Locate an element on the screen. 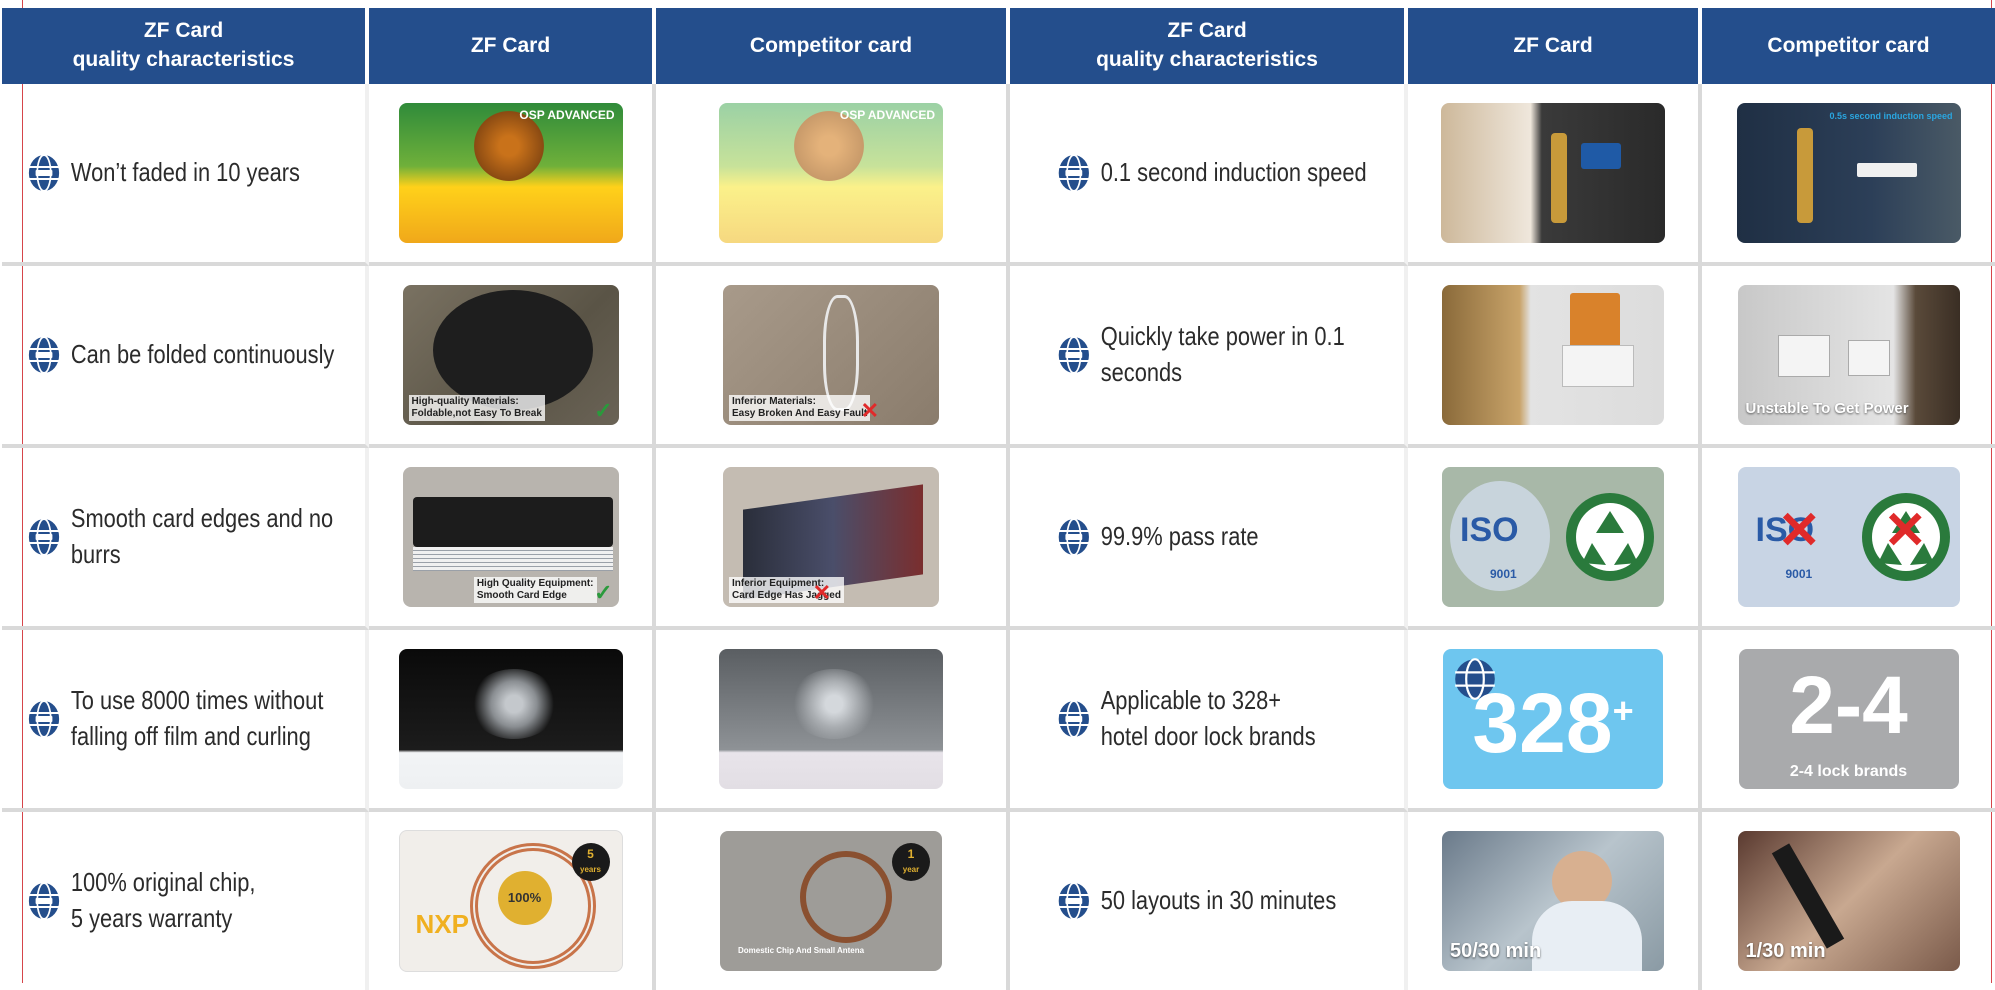 This screenshot has width=1995, height=990. feature-left: Won’t faded in 10 years is located at coordinates (194, 173).